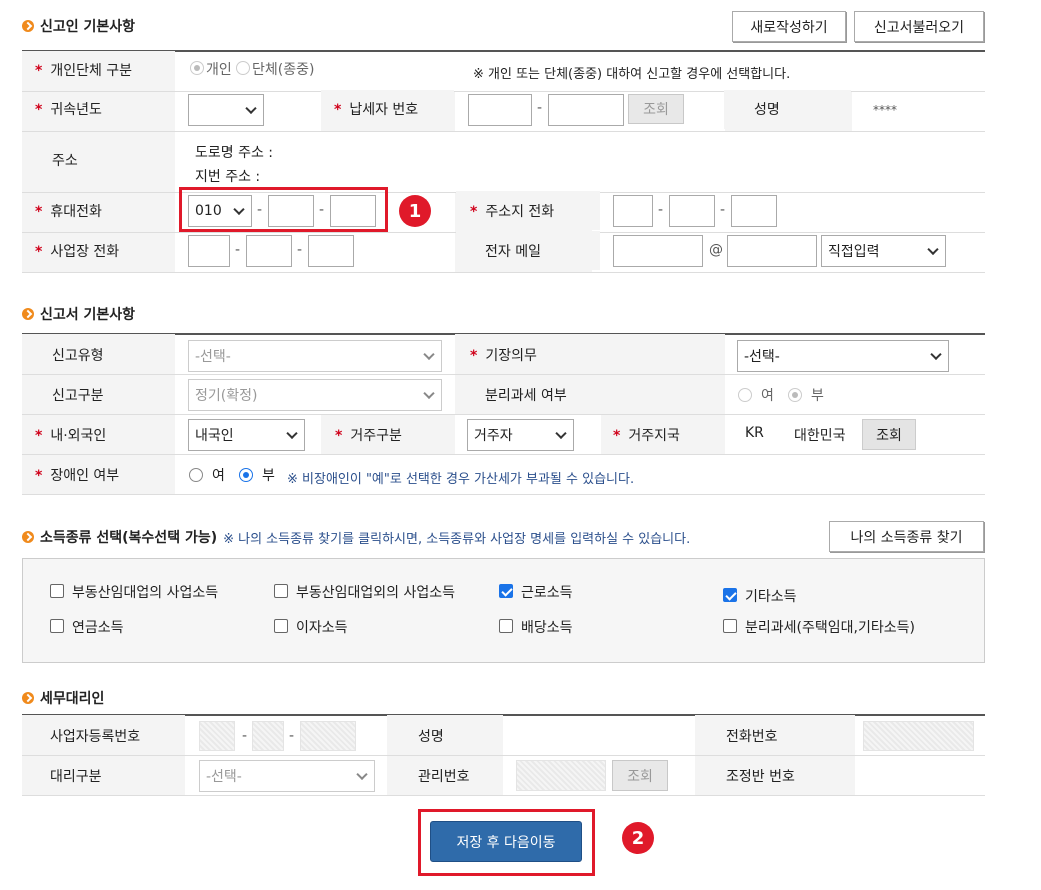 Image resolution: width=1041 pixels, height=890 pixels. I want to click on home-phone-label: * 주소지 전화, so click(512, 212).